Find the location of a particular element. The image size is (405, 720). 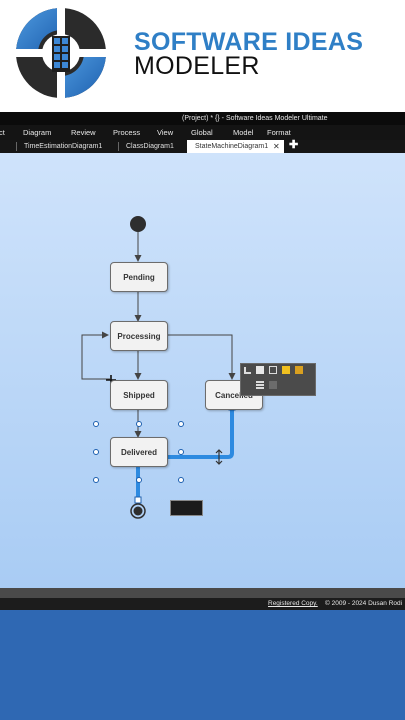

state-processing: Processing is located at coordinates (139, 336).